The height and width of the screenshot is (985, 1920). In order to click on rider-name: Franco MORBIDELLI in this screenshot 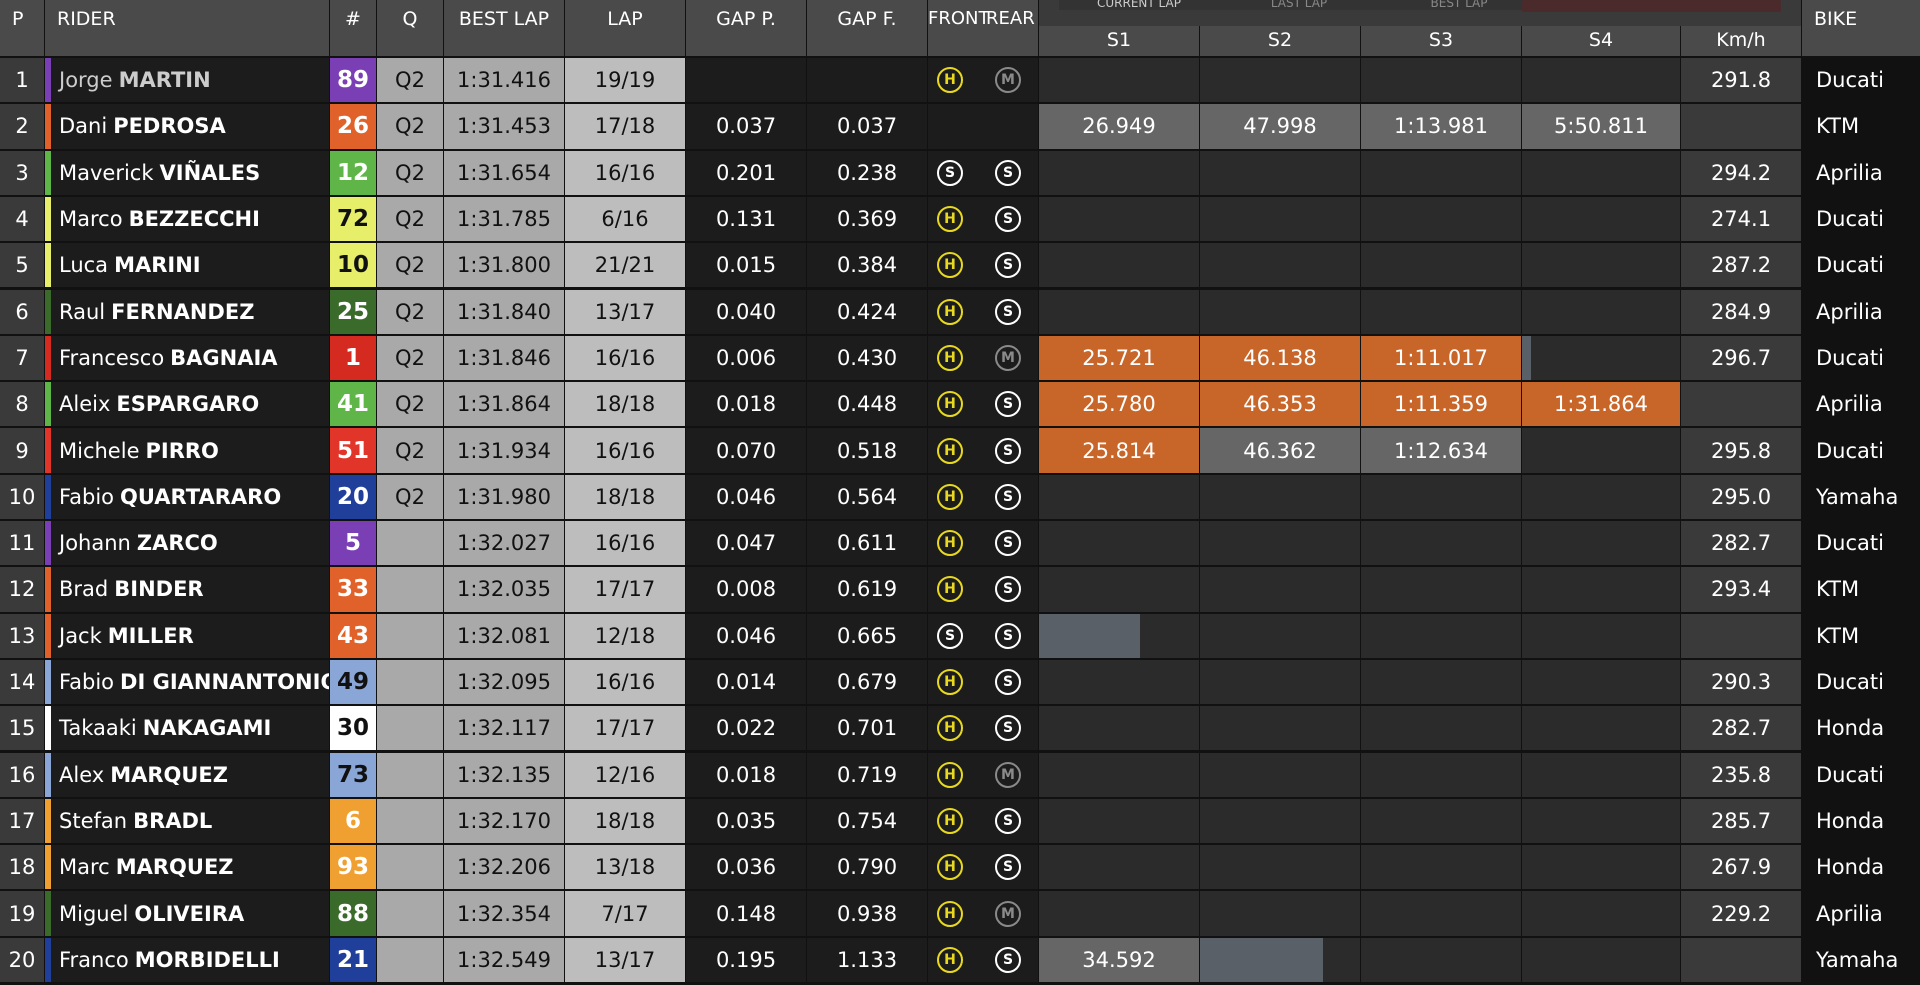, I will do `click(187, 959)`.